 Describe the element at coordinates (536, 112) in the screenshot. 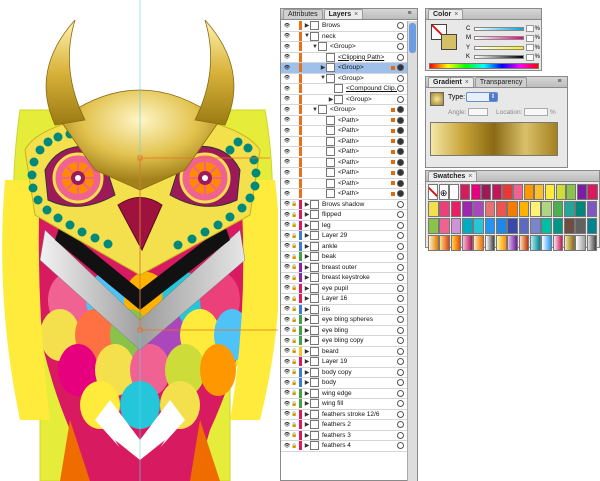

I see `location-input` at that location.